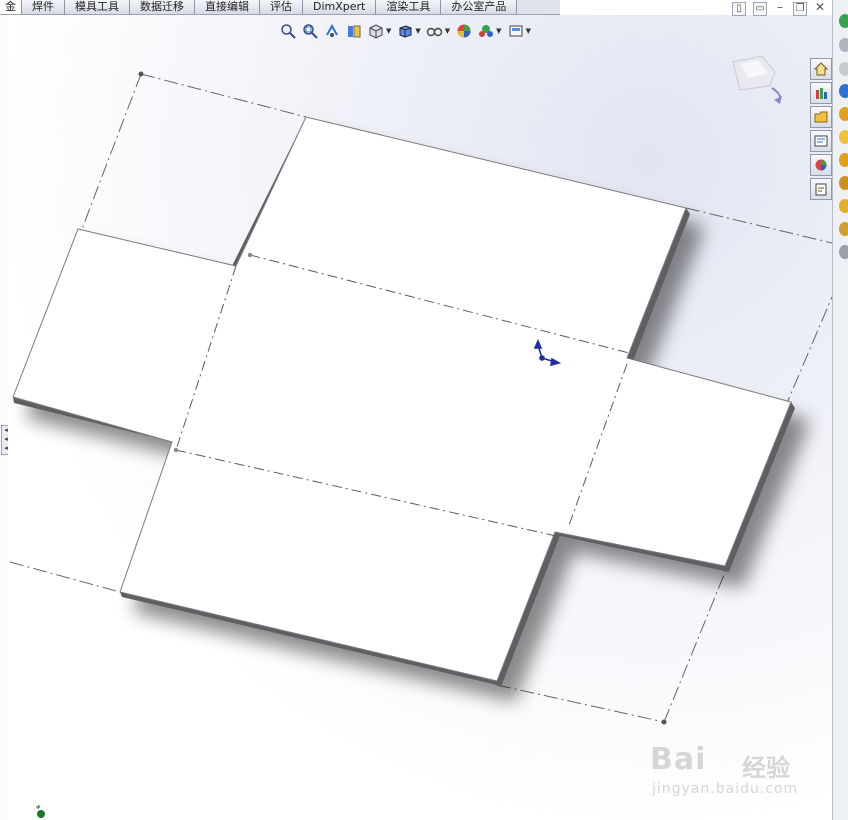 The height and width of the screenshot is (820, 848). What do you see at coordinates (332, 31) in the screenshot?
I see `previous-view-icon` at bounding box center [332, 31].